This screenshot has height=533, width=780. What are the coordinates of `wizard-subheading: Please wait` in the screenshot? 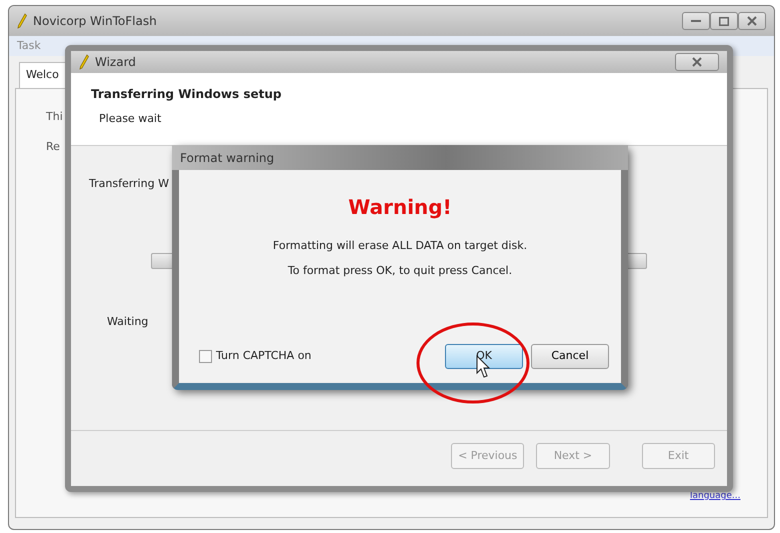 It's located at (130, 119).